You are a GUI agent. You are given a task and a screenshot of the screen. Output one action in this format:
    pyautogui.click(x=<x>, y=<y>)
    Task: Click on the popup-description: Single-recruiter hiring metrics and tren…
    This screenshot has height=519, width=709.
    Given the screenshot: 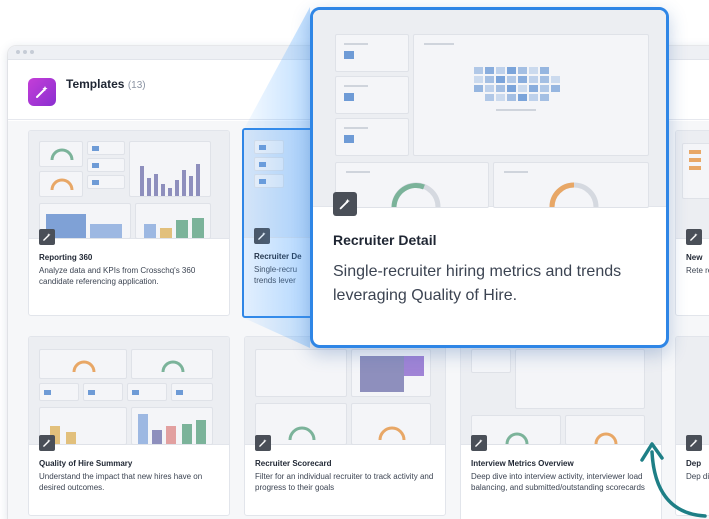 What is the action you would take?
    pyautogui.click(x=477, y=283)
    